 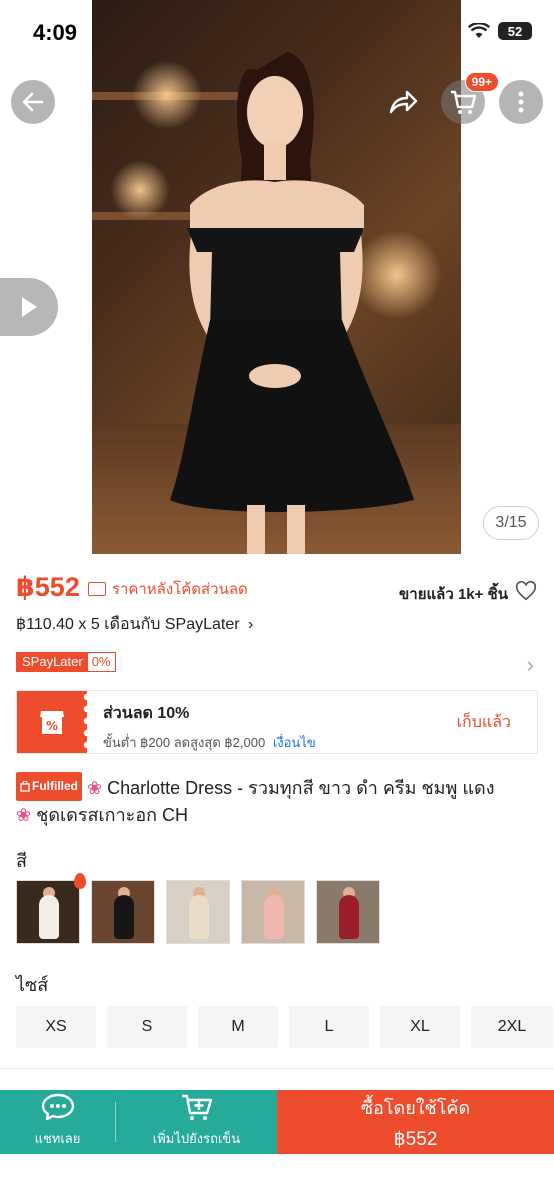 I want to click on color-option-black, so click(x=123, y=912).